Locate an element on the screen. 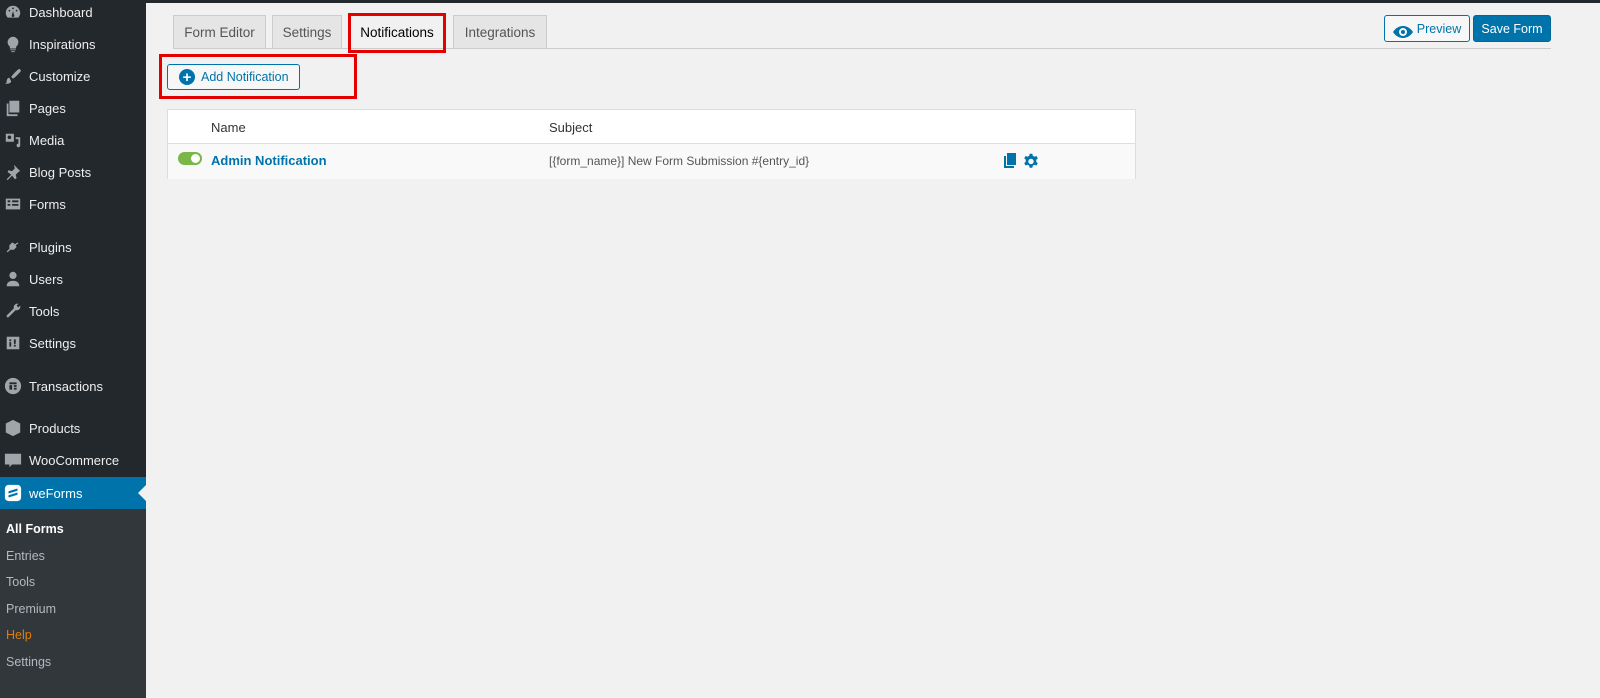  eye-icon is located at coordinates (1402, 31).